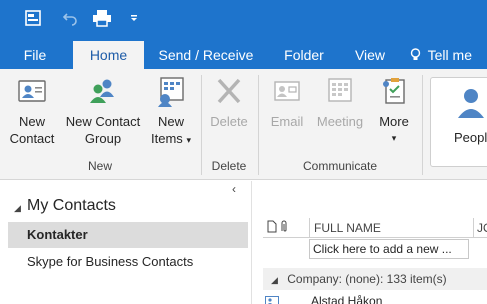 The width and height of the screenshot is (487, 304). I want to click on doc-icon, so click(272, 228).